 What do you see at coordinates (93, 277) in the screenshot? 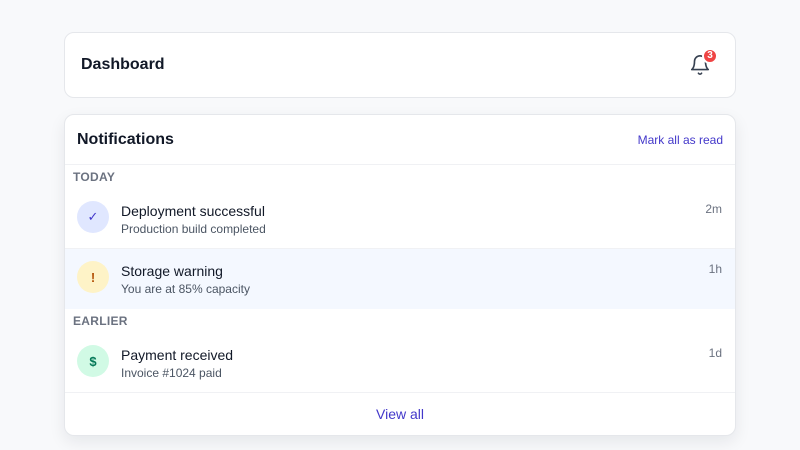
I see `warning-icon: !` at bounding box center [93, 277].